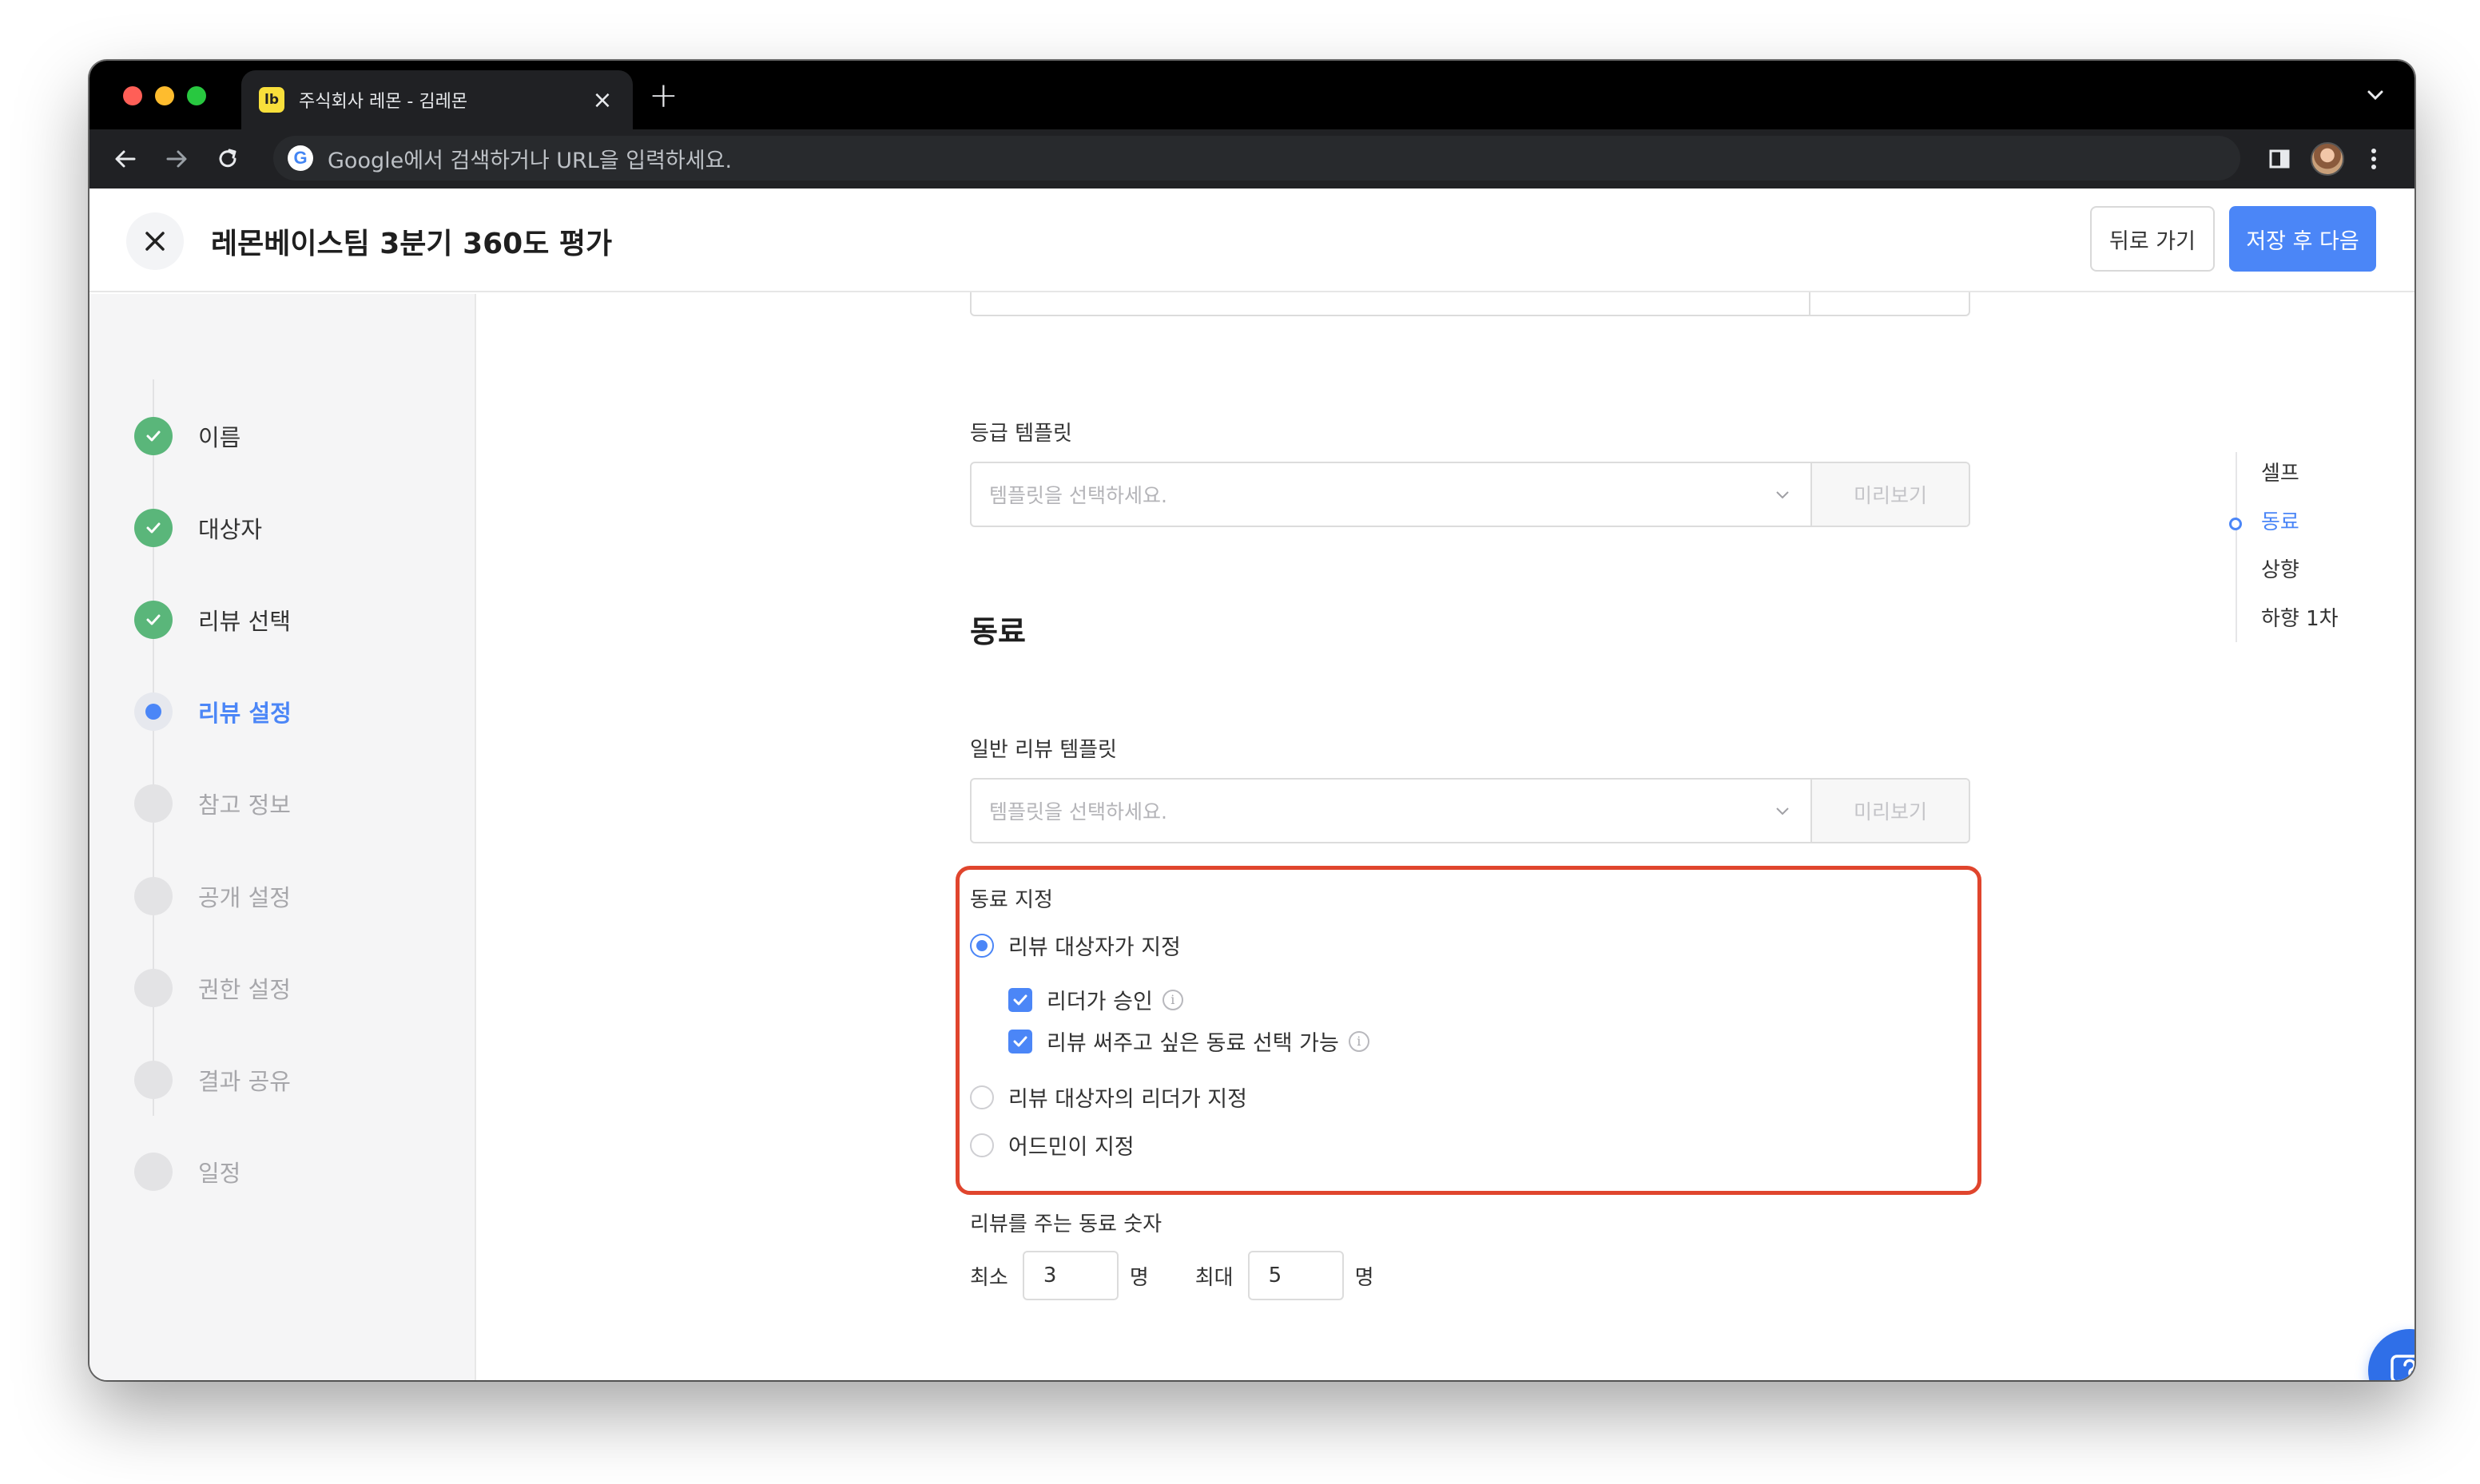  I want to click on step-label: 결과 공유, so click(245, 1081).